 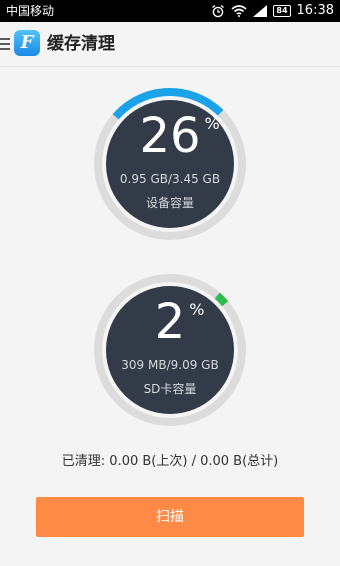 What do you see at coordinates (5, 44) in the screenshot?
I see `menu-icon` at bounding box center [5, 44].